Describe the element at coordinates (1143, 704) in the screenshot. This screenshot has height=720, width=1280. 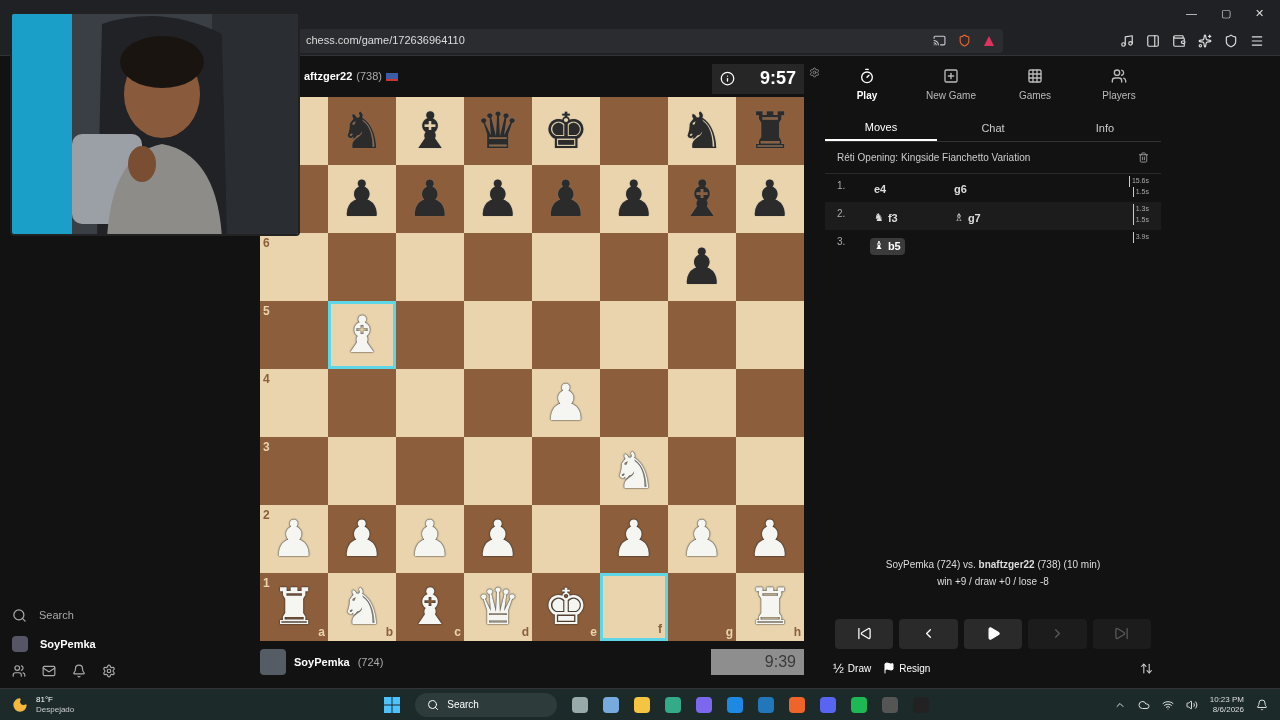
I see `cloud-icon` at that location.